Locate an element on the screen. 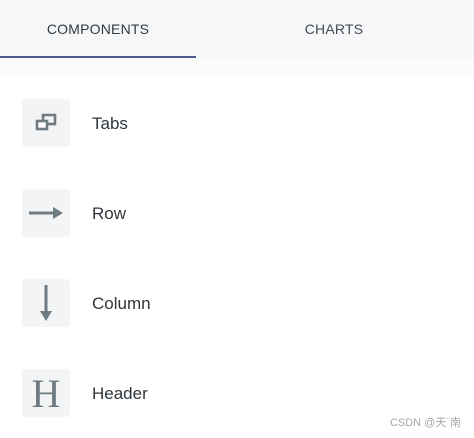 This screenshot has height=438, width=474. tab-components: COMPONENTS is located at coordinates (98, 29).